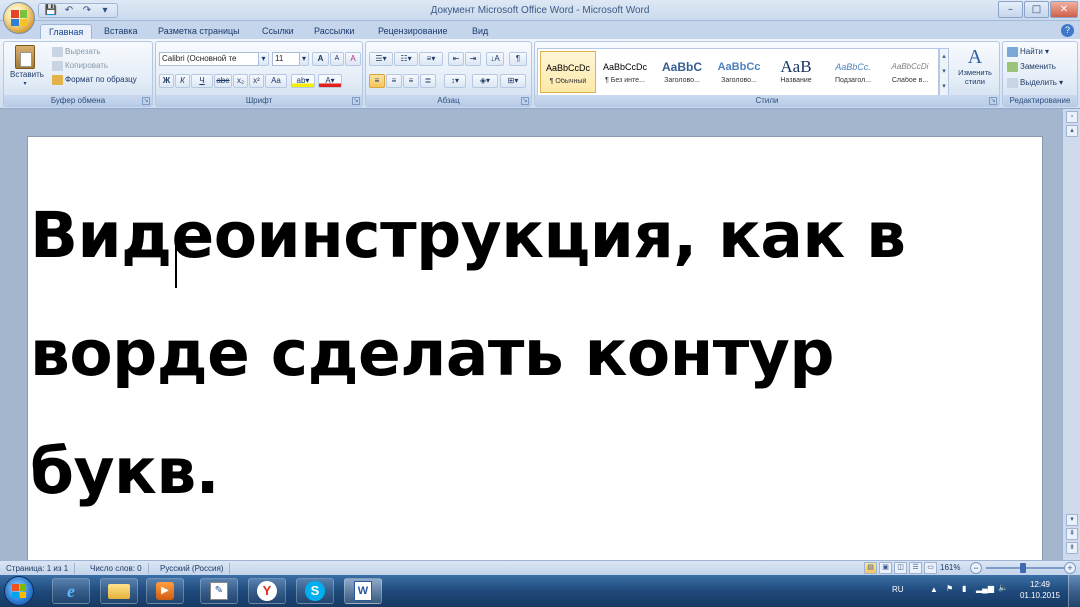 This screenshot has height=607, width=1080. What do you see at coordinates (267, 591) in the screenshot?
I see `taskbar-yandex: Y` at bounding box center [267, 591].